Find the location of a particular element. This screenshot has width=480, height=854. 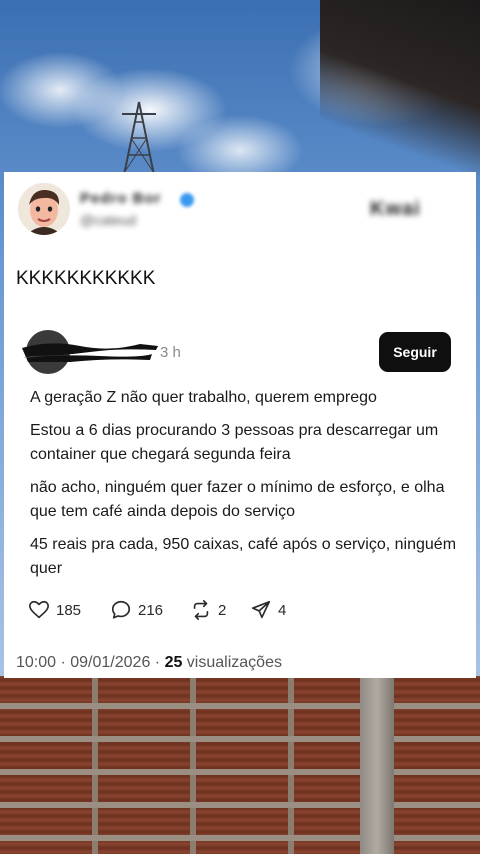

share-count: 4 is located at coordinates (282, 610).